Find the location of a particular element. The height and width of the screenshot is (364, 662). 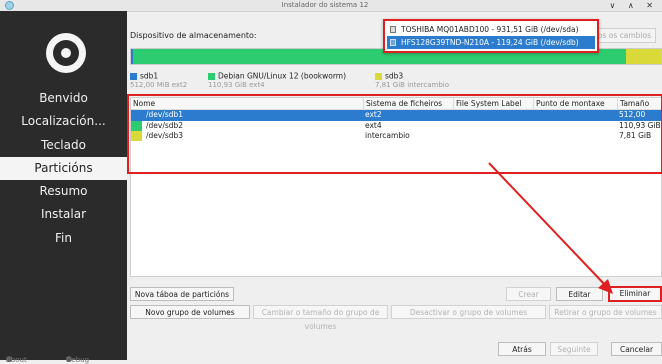

window-controls: ∨ ∧ ✕ is located at coordinates (634, 5).